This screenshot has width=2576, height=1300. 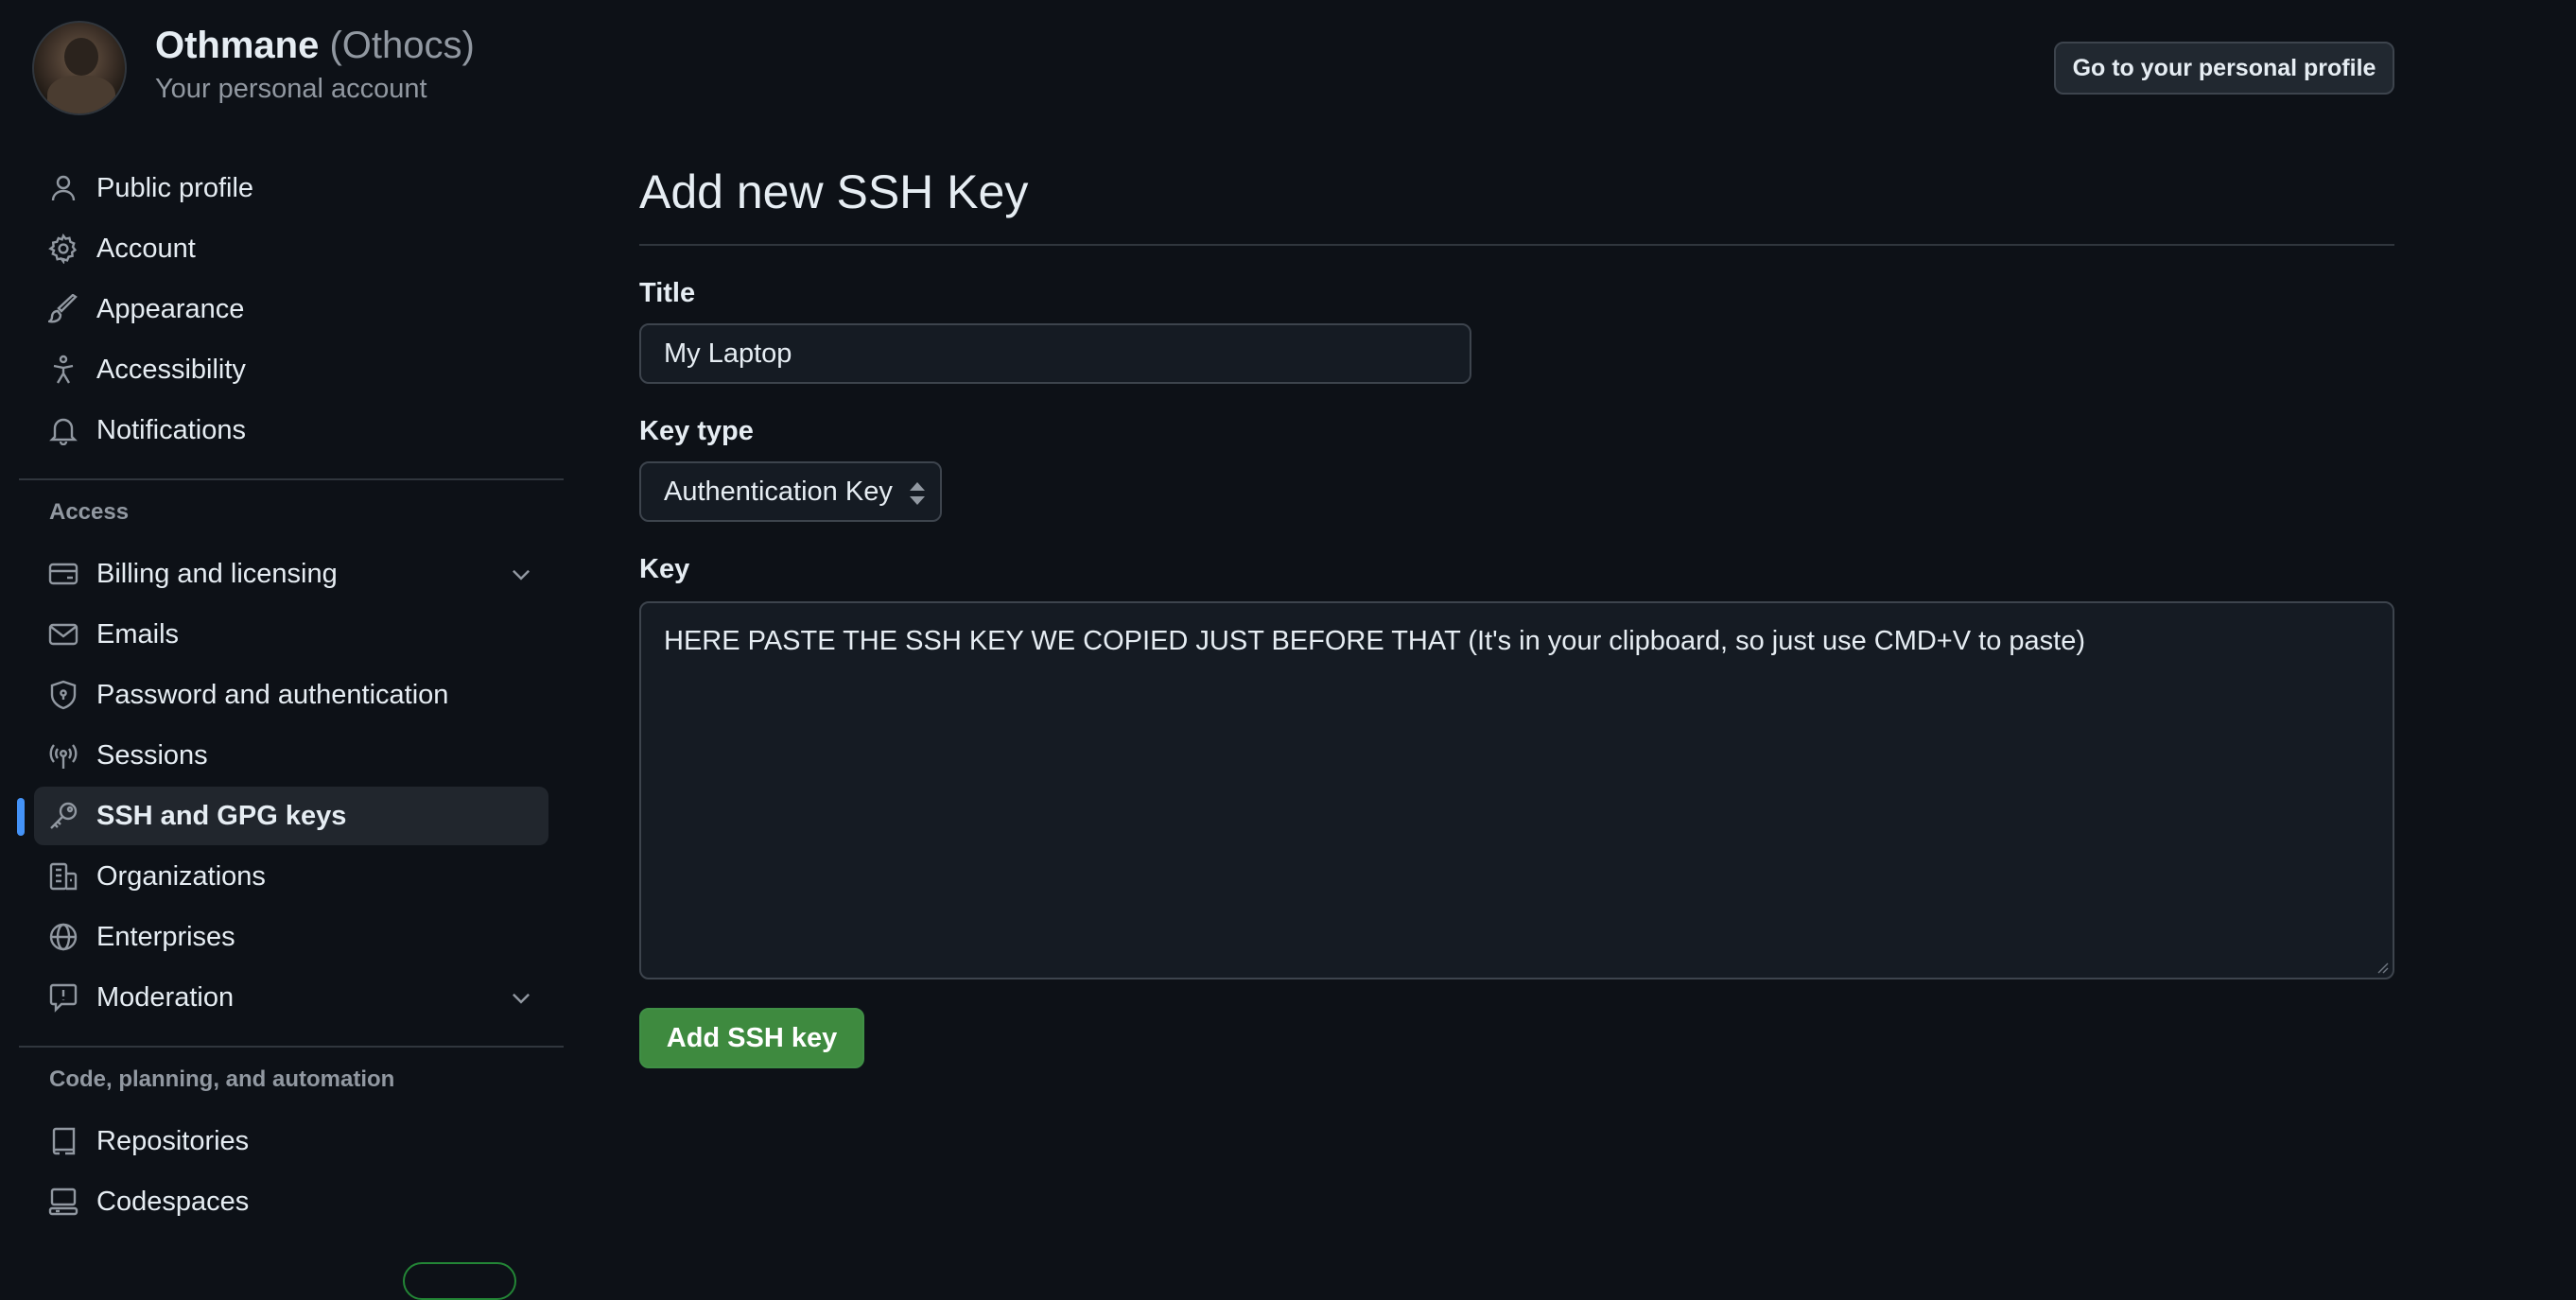 What do you see at coordinates (170, 308) in the screenshot?
I see `sidebar-item-label: Appearance` at bounding box center [170, 308].